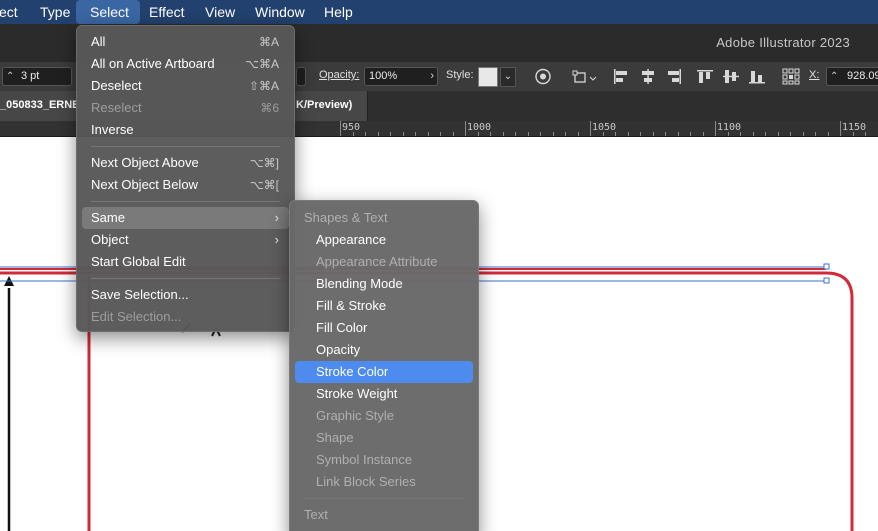 Image resolution: width=878 pixels, height=531 pixels. What do you see at coordinates (401, 76) in the screenshot?
I see `opacity-field: 100% ›` at bounding box center [401, 76].